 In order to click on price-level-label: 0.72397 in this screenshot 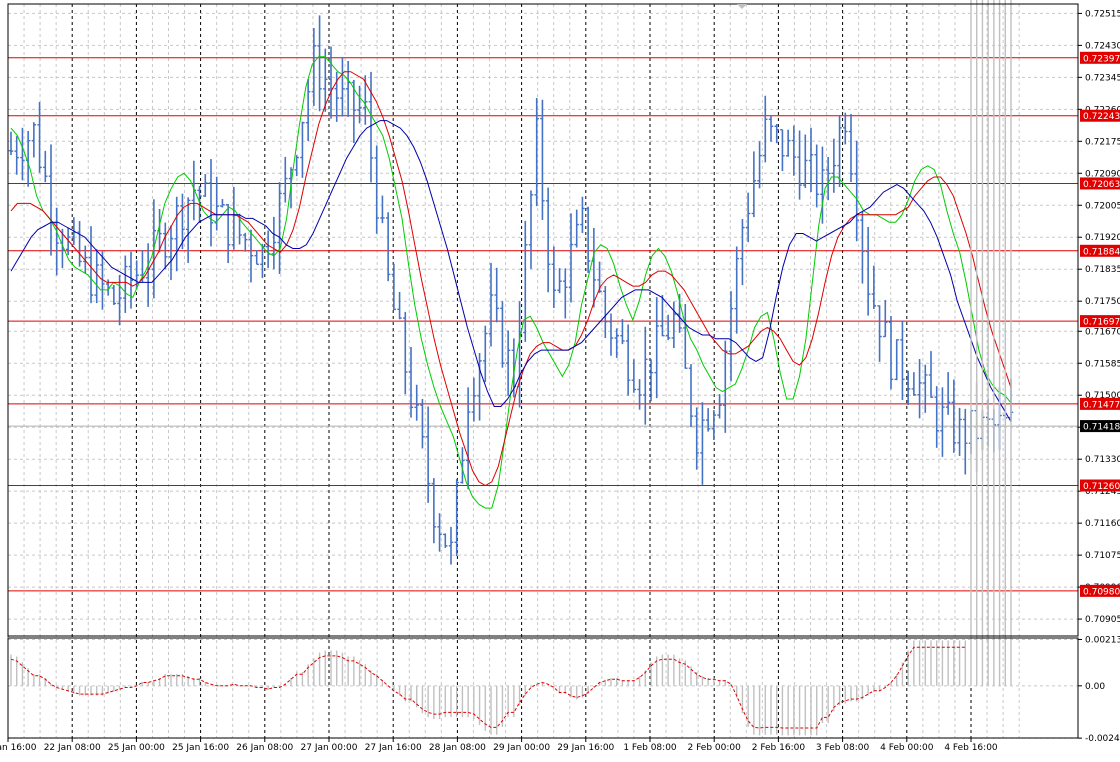, I will do `click(1101, 59)`.